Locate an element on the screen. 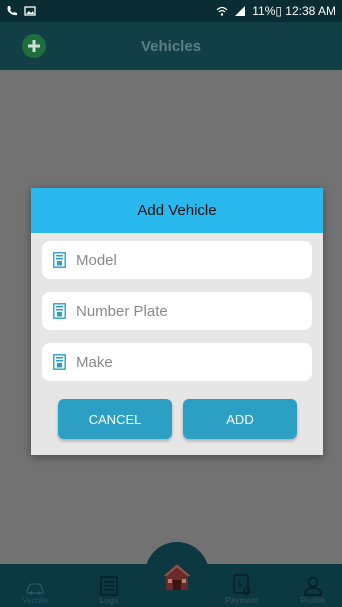 The image size is (342, 607). home-icon is located at coordinates (177, 577).